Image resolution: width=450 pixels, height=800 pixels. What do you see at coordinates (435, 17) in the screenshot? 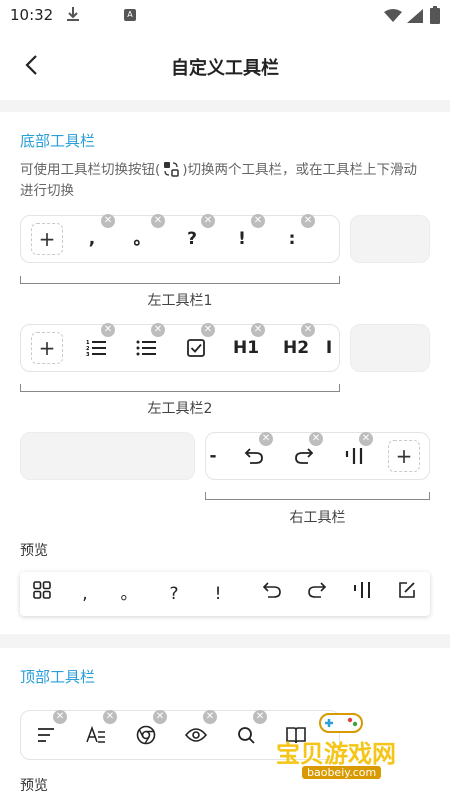
I see `battery-icon` at bounding box center [435, 17].